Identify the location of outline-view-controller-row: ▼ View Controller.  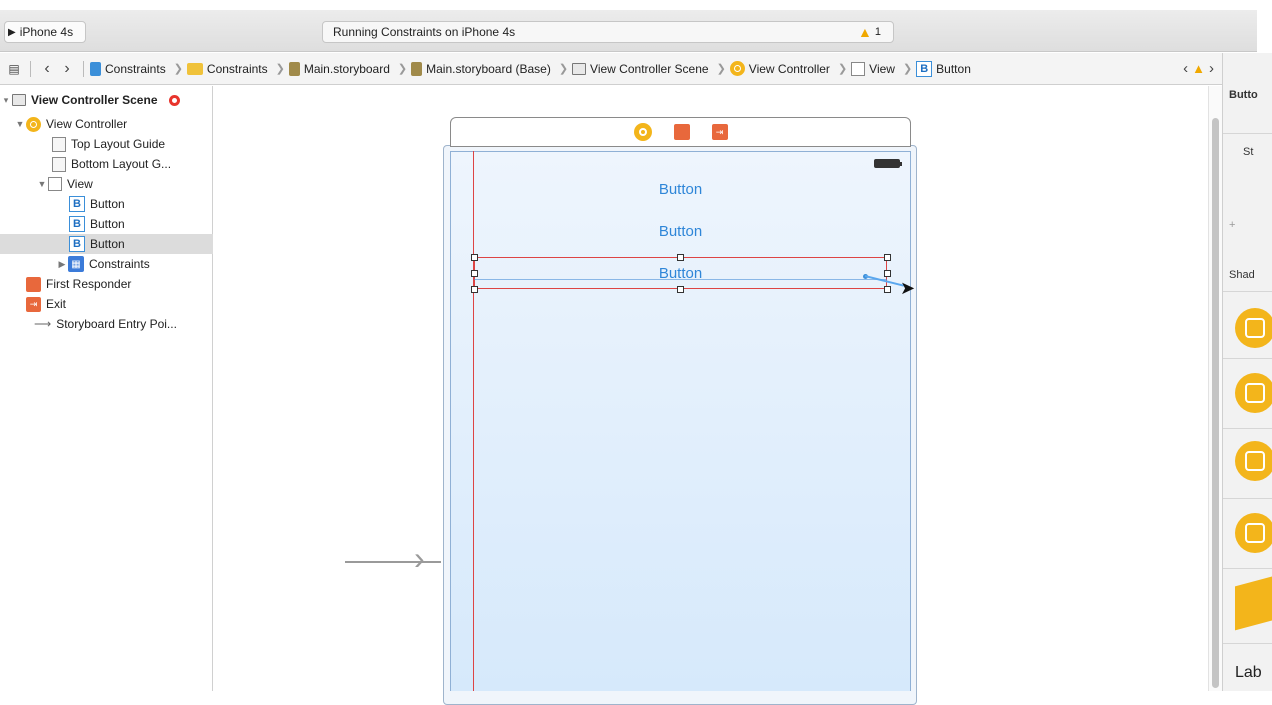
(106, 124).